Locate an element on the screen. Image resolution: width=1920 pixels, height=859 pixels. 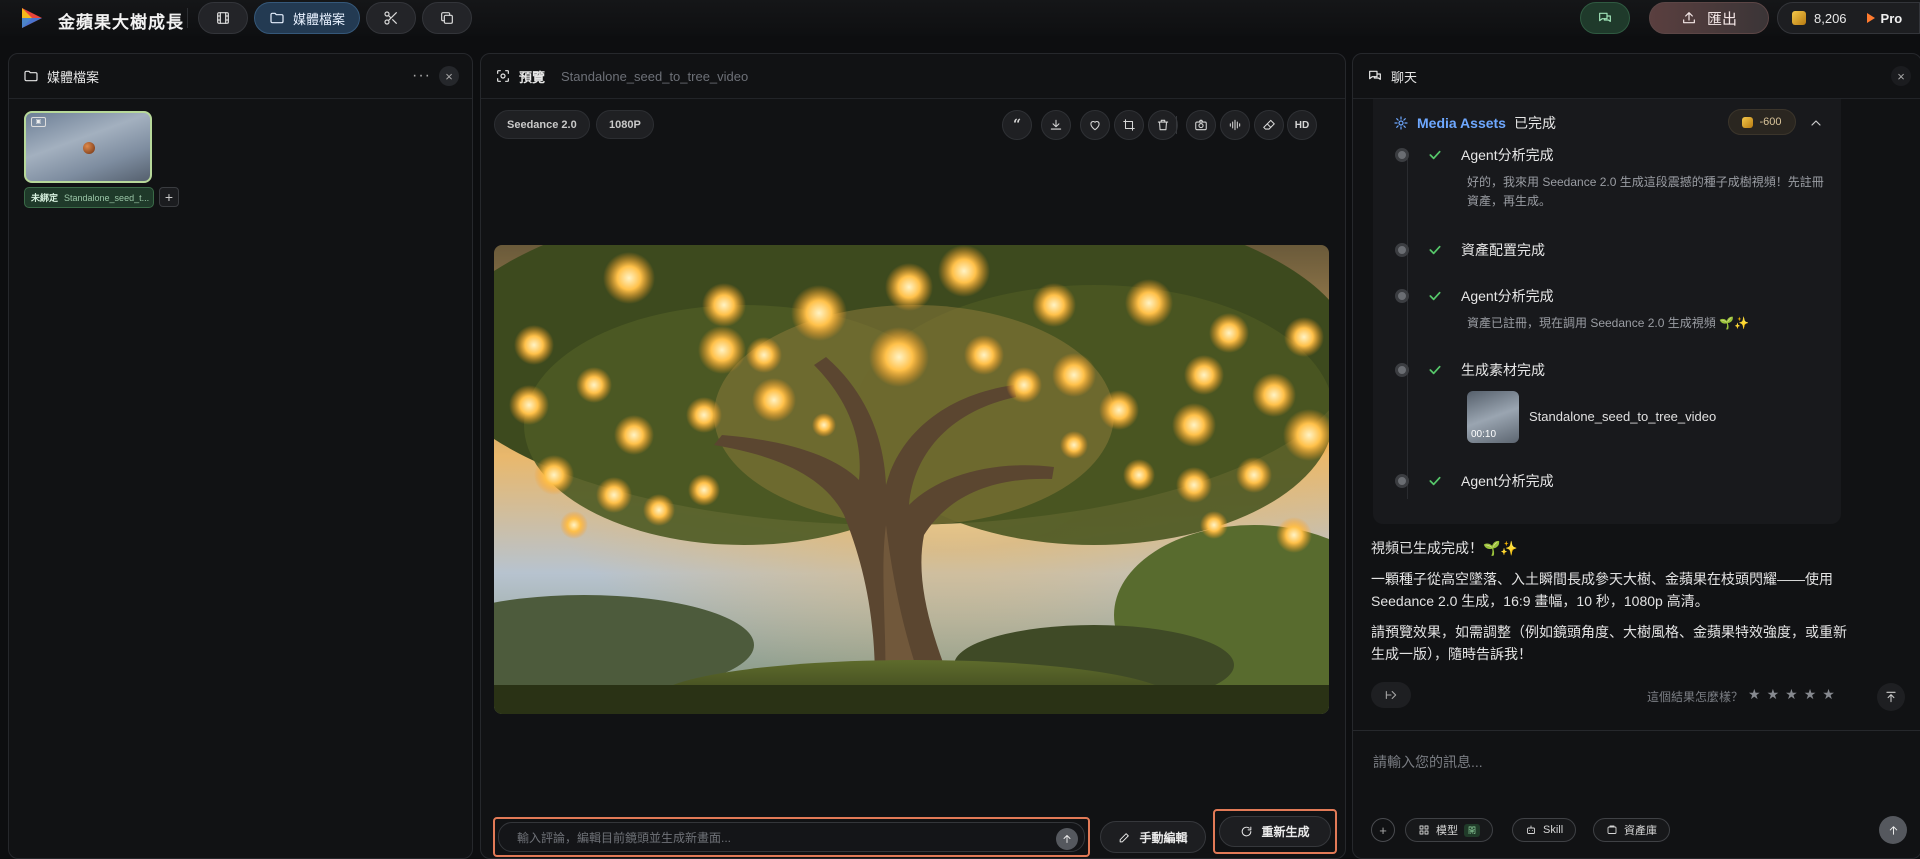
plan-label: Pro is located at coordinates (1891, 18).